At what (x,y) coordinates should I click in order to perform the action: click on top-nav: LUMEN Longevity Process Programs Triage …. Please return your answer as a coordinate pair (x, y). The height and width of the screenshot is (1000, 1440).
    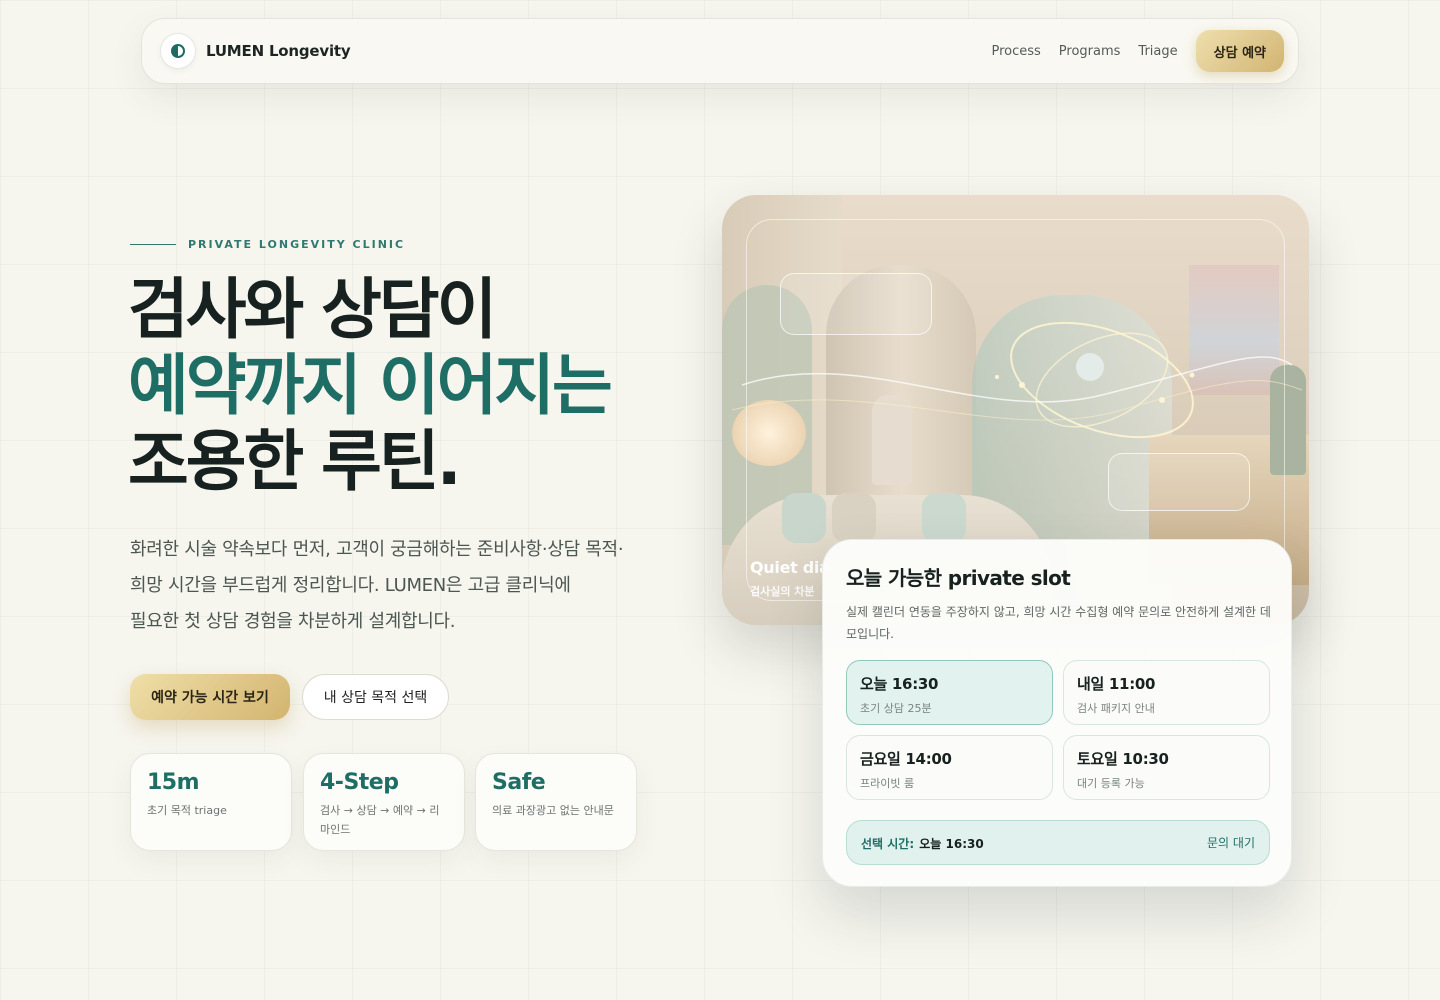
    Looking at the image, I should click on (720, 51).